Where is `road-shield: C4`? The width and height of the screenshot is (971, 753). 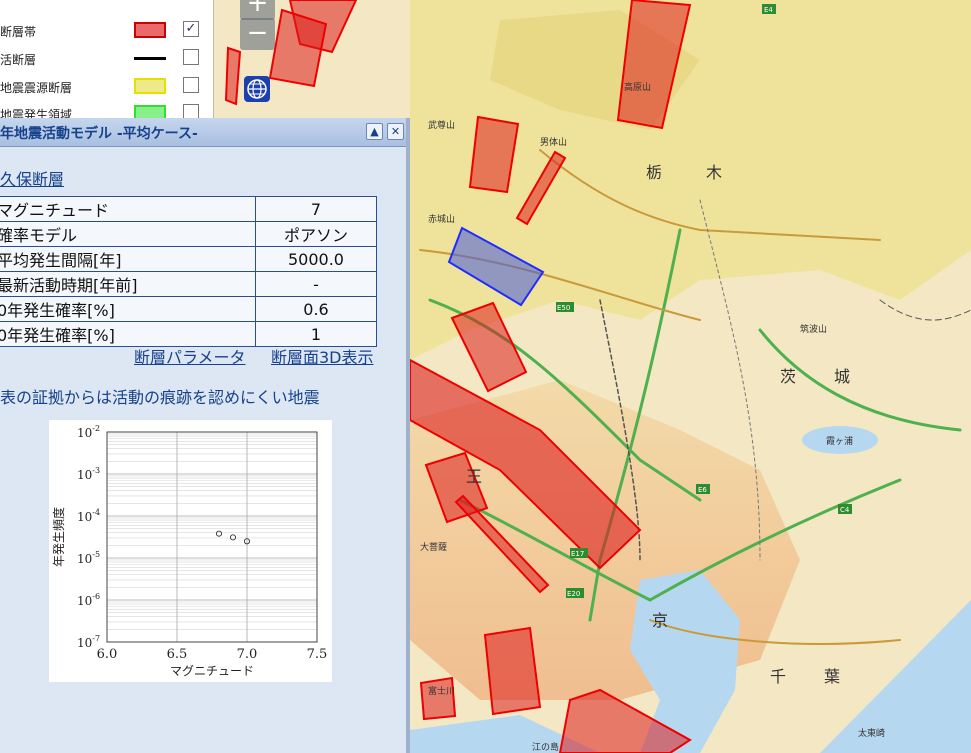 road-shield: C4 is located at coordinates (845, 510).